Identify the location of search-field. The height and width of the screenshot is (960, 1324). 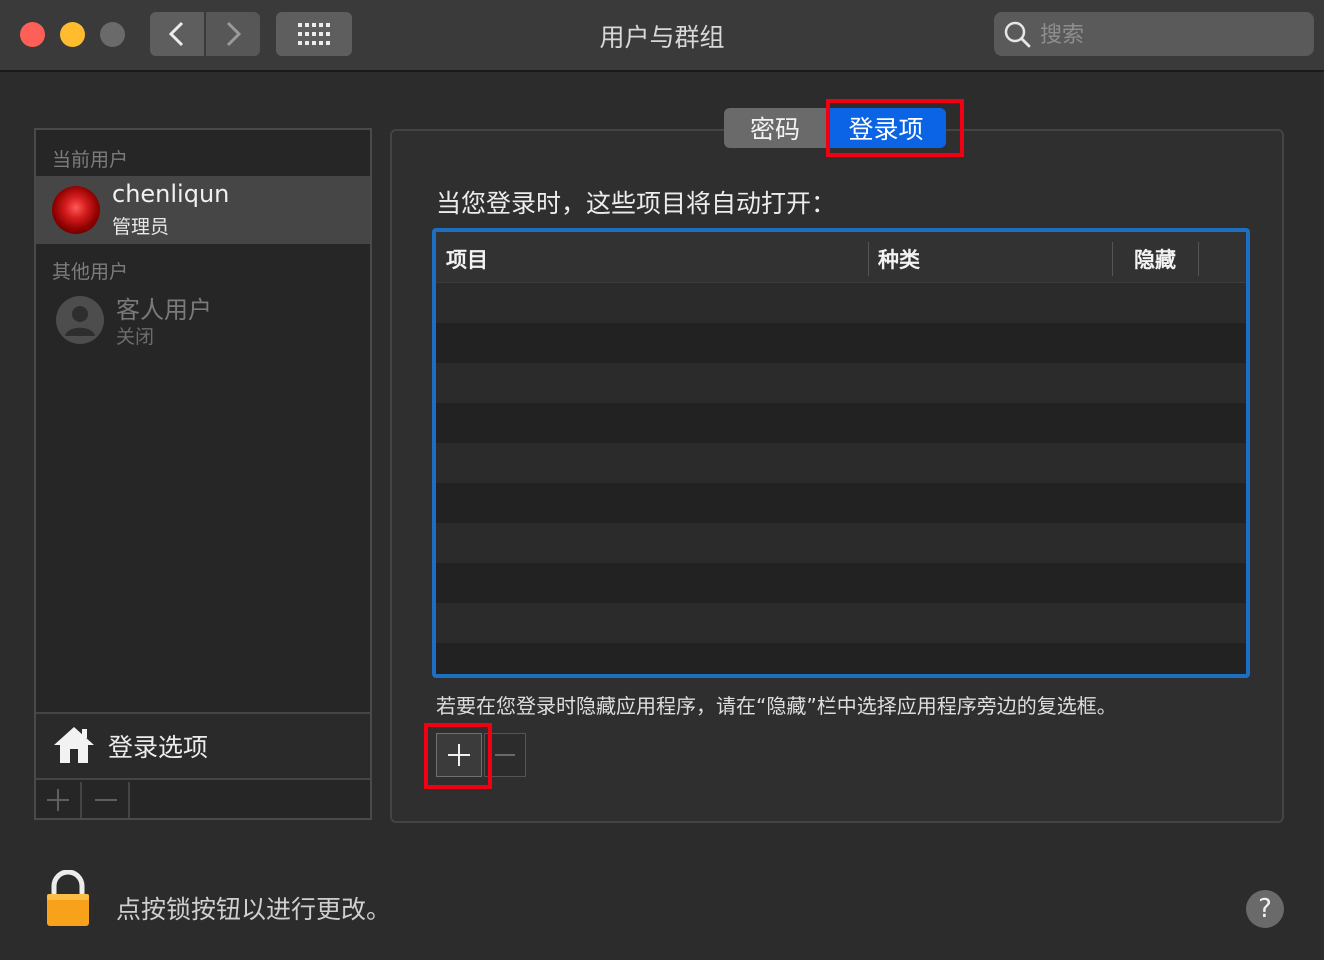
(1154, 34).